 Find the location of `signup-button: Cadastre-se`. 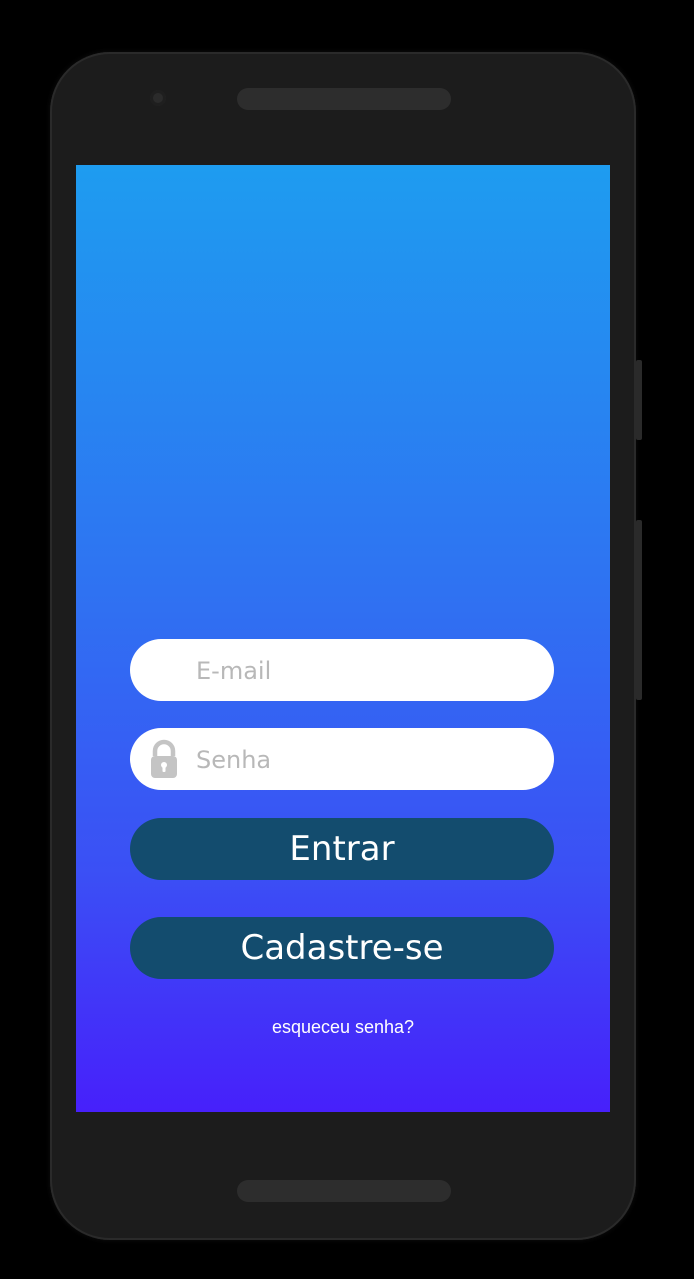

signup-button: Cadastre-se is located at coordinates (342, 948).